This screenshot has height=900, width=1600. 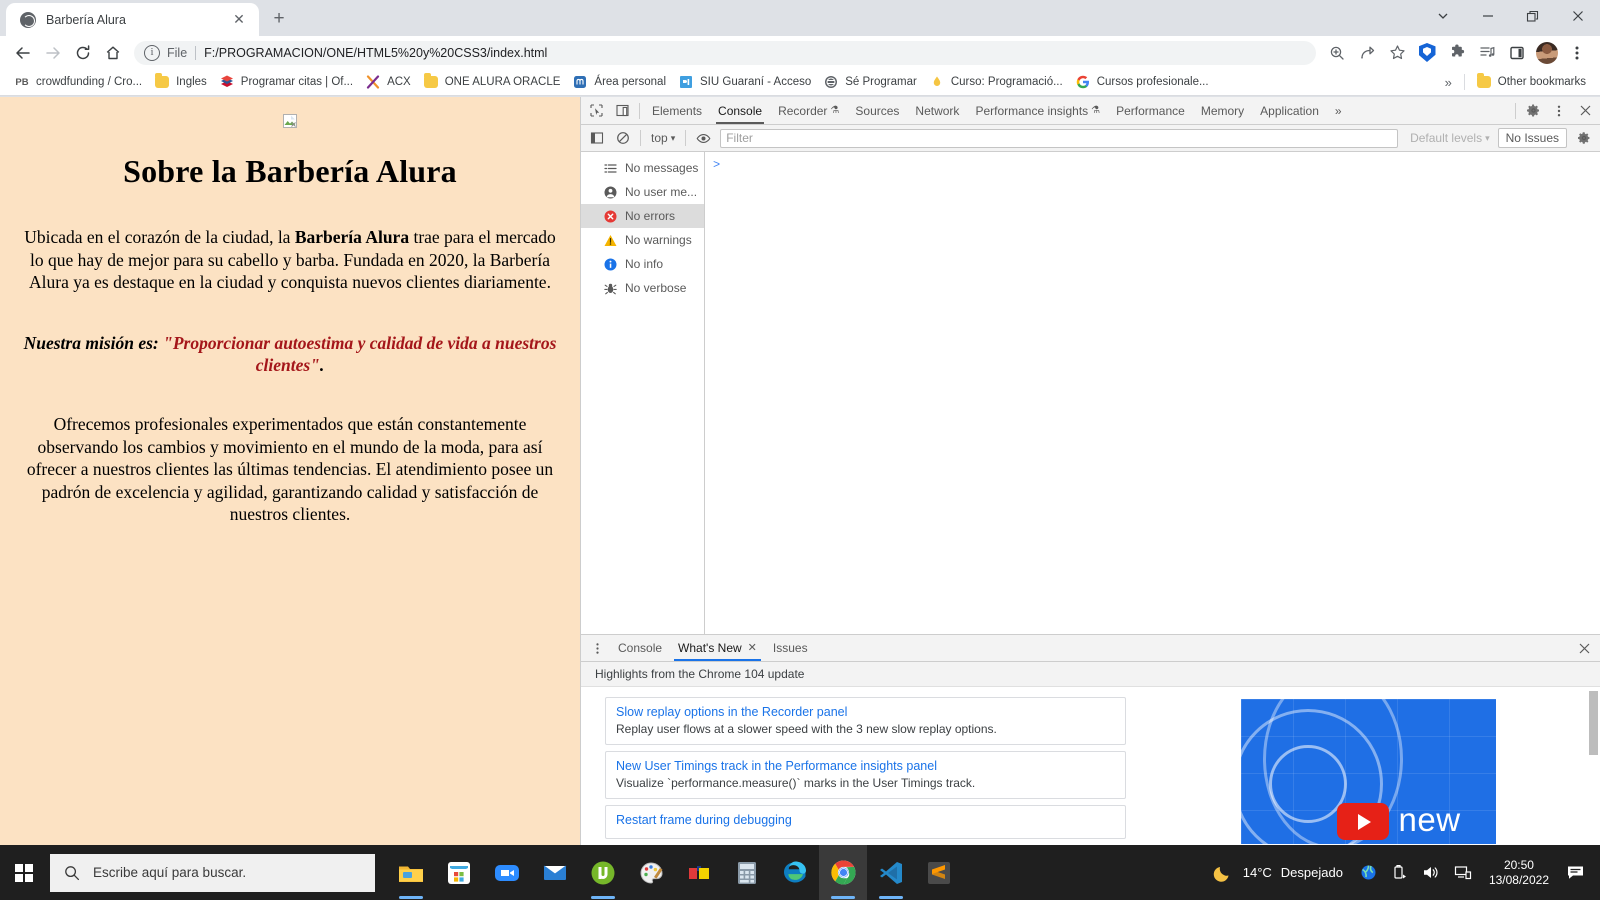 What do you see at coordinates (677, 111) in the screenshot?
I see `devtools-tab-elements: Elements` at bounding box center [677, 111].